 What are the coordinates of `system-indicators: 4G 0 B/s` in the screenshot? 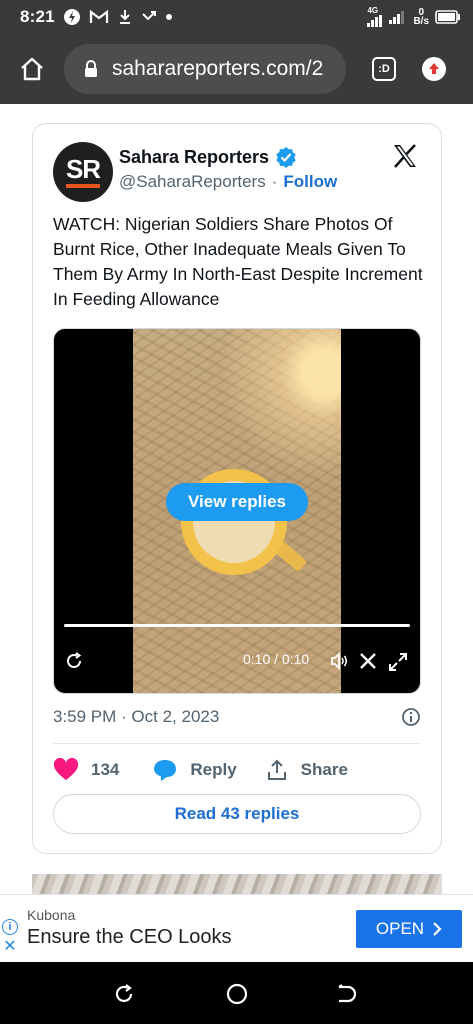 It's located at (414, 17).